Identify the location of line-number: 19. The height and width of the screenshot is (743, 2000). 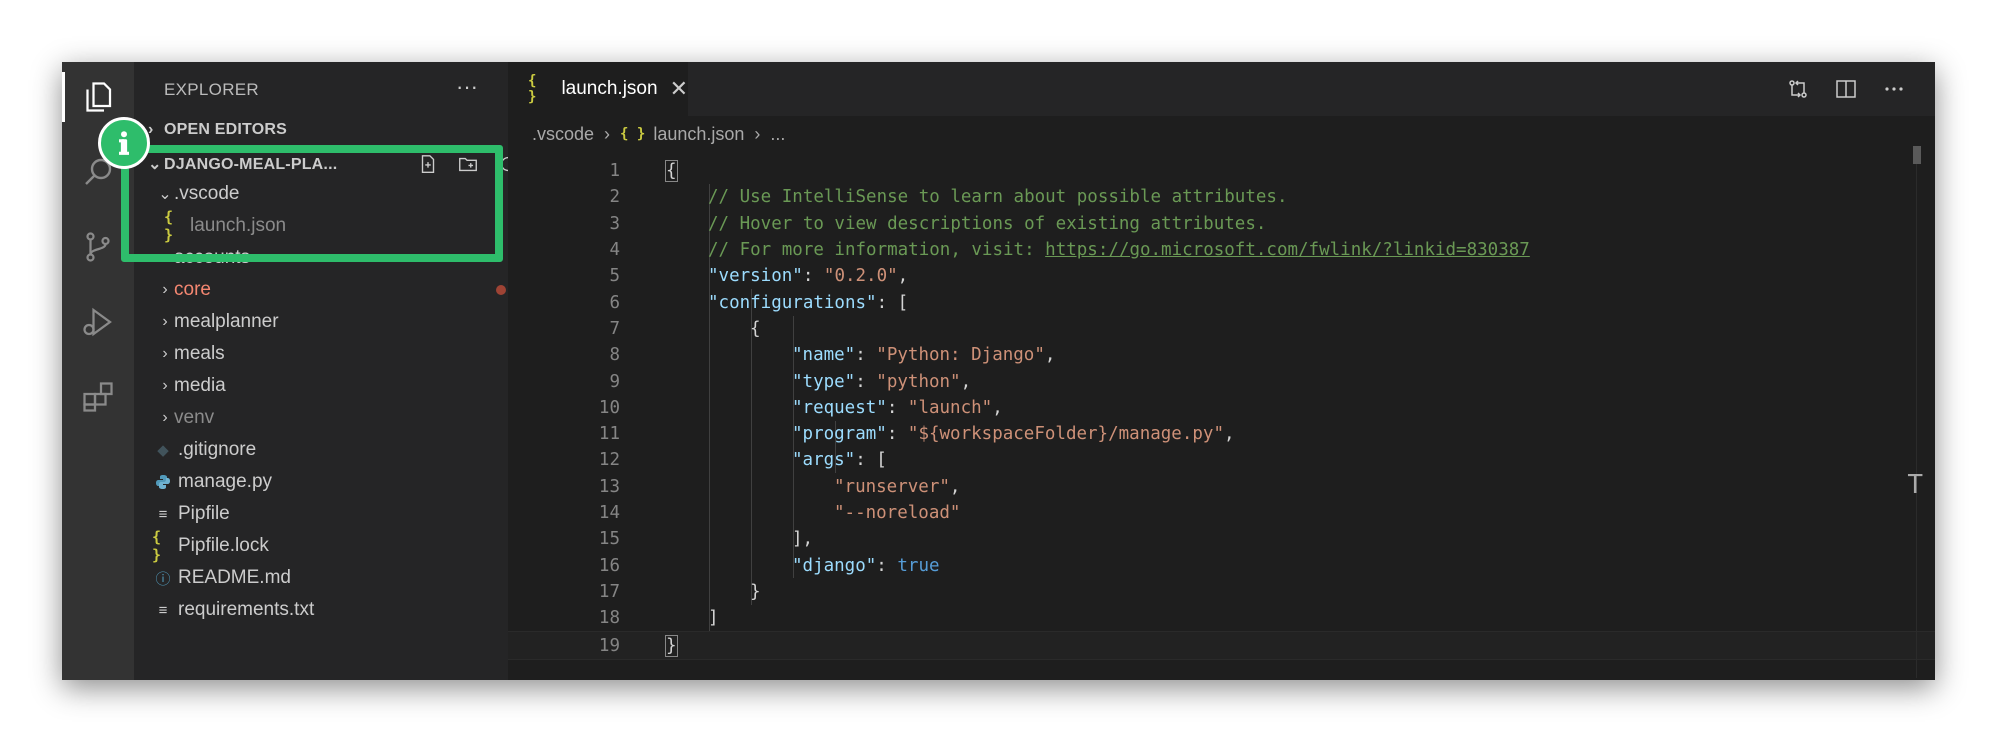
(609, 645).